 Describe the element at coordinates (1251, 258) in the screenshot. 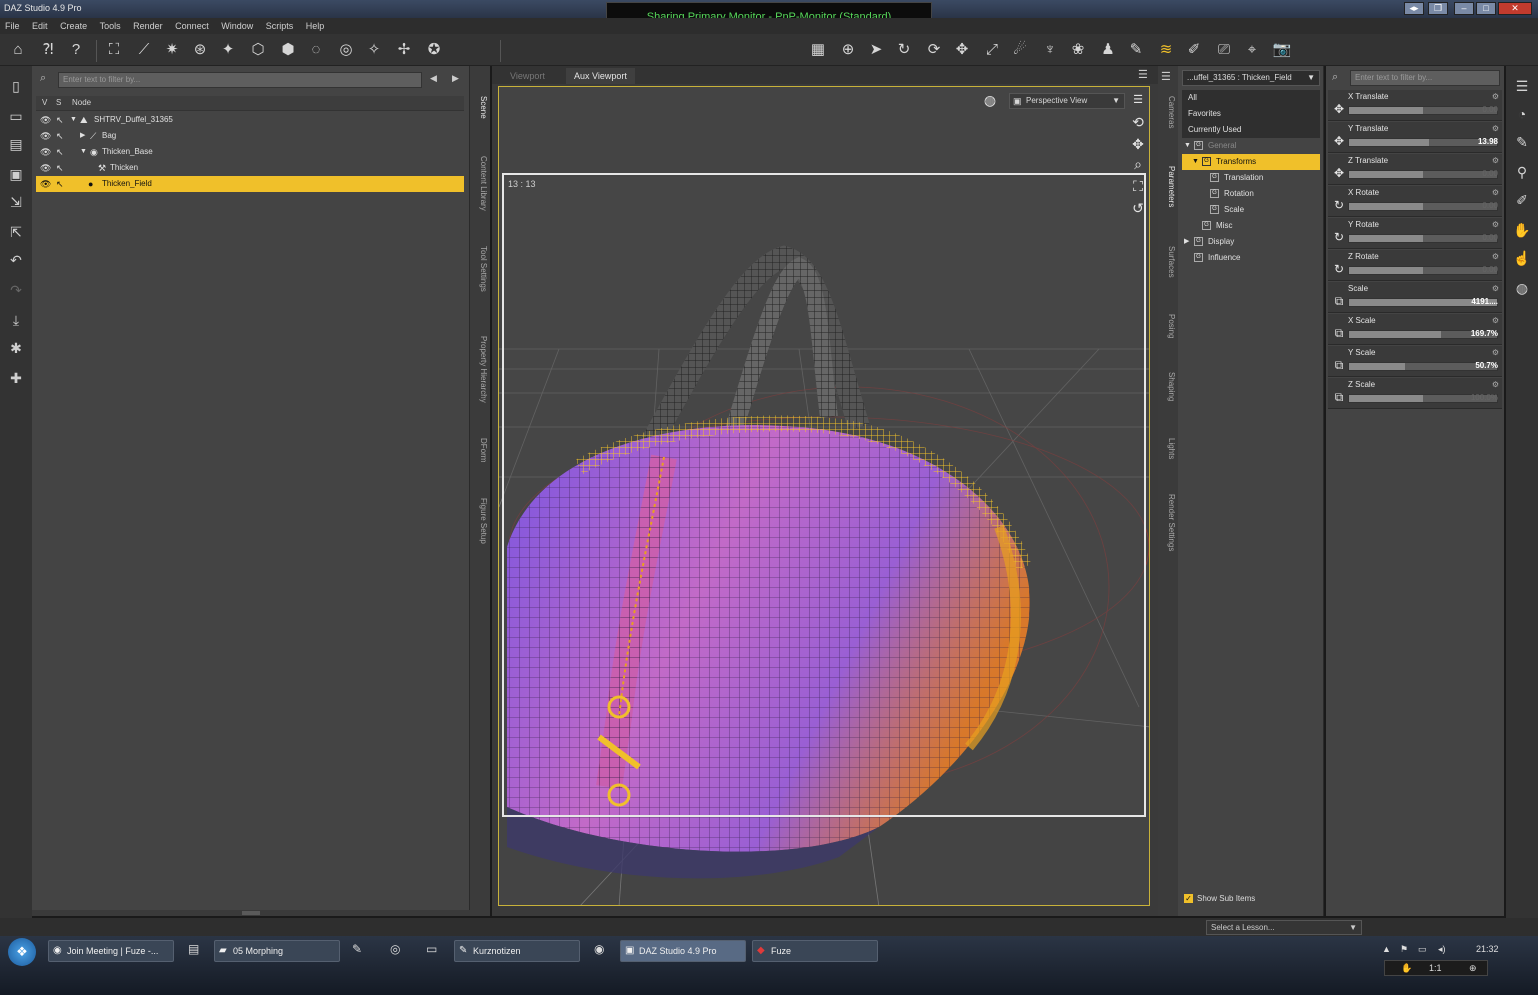

I see `category-influence: G Influence` at that location.